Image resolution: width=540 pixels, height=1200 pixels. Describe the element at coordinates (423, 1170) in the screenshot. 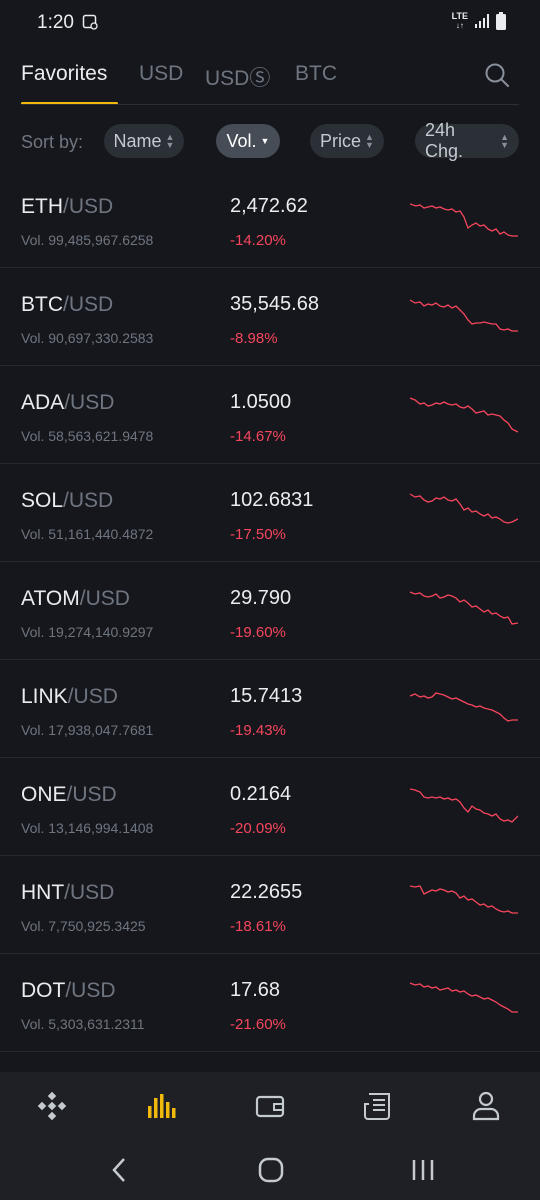

I see `recent-apps-icon` at that location.